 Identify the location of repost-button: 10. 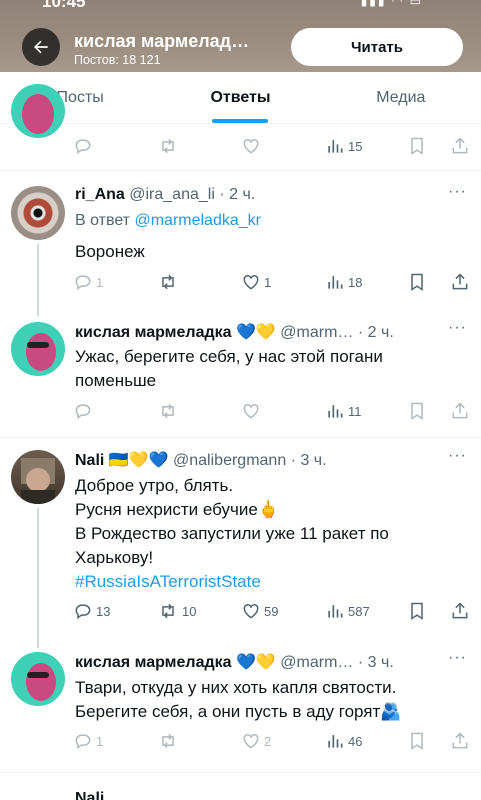
(176, 611).